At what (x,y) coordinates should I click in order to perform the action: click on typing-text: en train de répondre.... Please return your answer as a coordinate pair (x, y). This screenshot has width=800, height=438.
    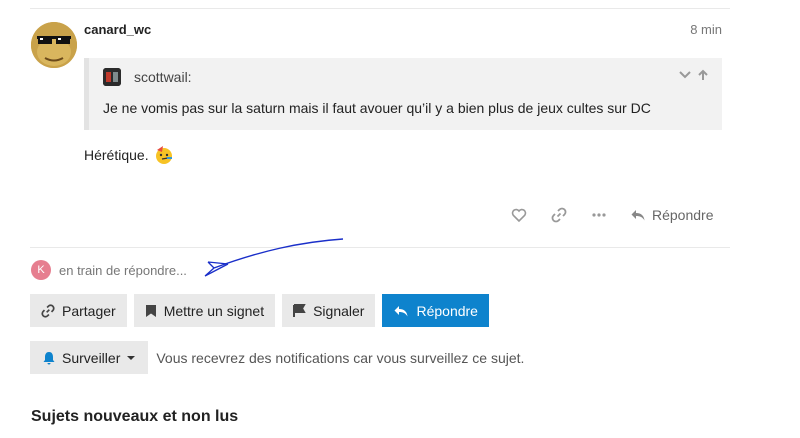
    Looking at the image, I should click on (123, 270).